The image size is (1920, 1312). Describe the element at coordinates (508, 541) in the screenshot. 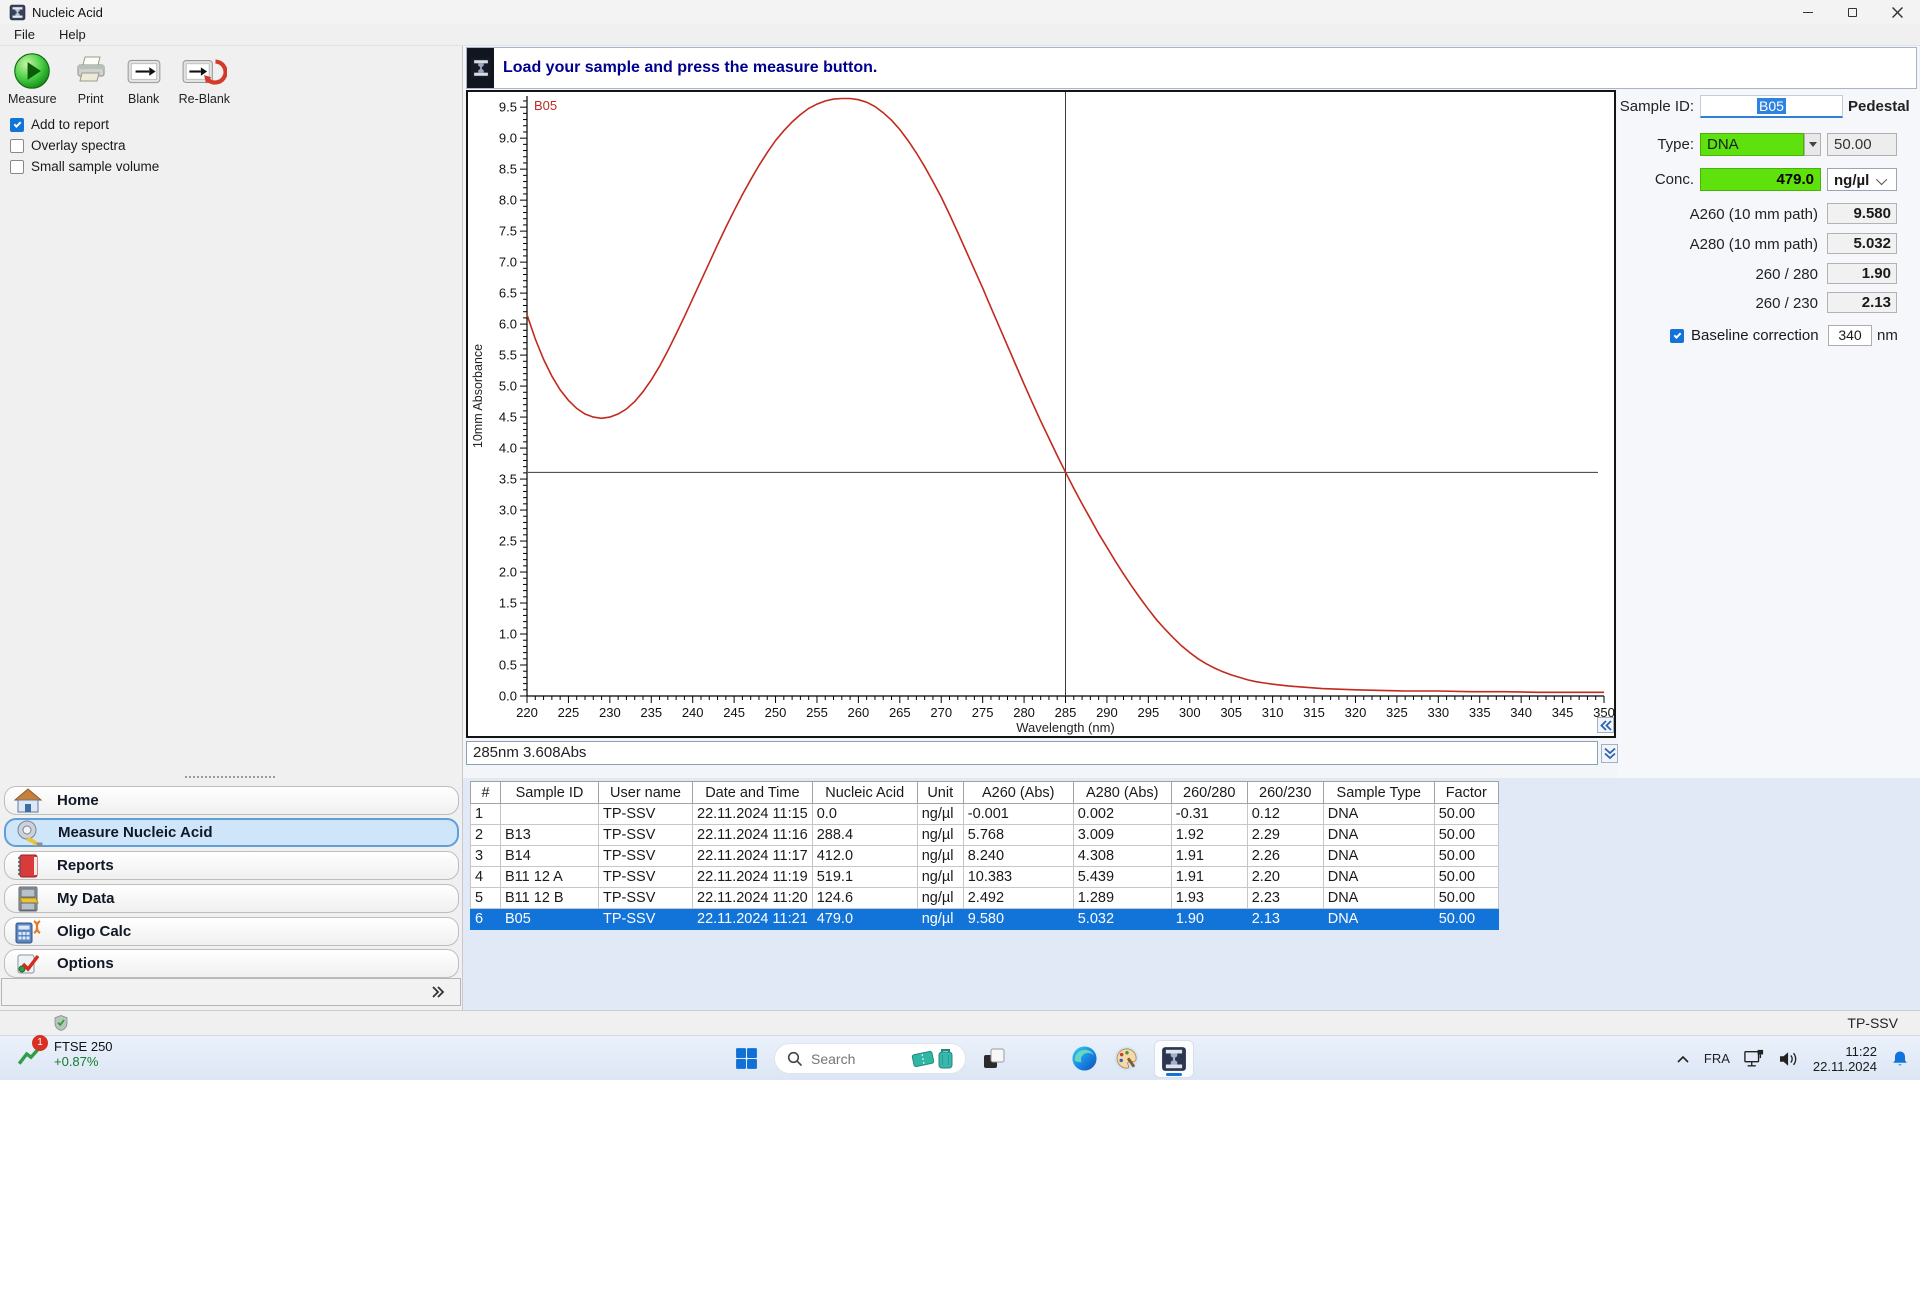

I see `svg-text: 2.5` at that location.